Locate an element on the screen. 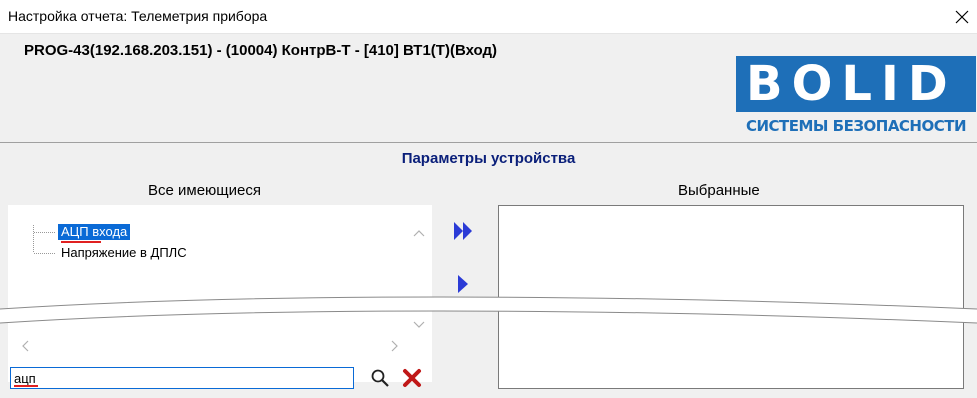  search-button is located at coordinates (380, 378).